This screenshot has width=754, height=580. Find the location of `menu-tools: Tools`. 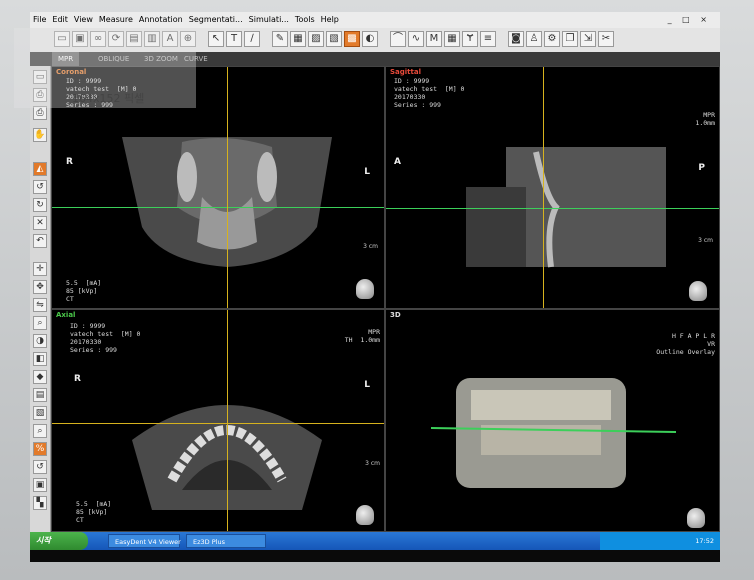

menu-tools: Tools is located at coordinates (305, 20).